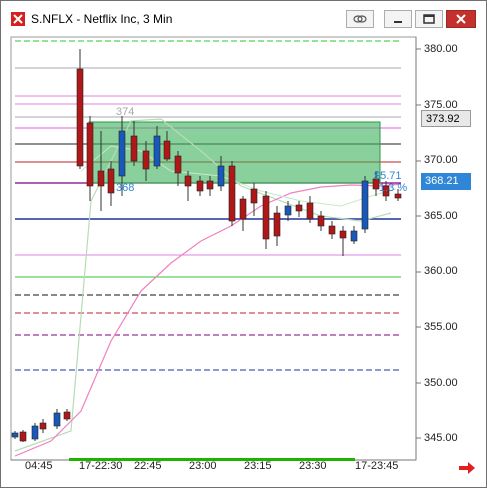  Describe the element at coordinates (398, 22) in the screenshot. I see `minimize-icon` at that location.